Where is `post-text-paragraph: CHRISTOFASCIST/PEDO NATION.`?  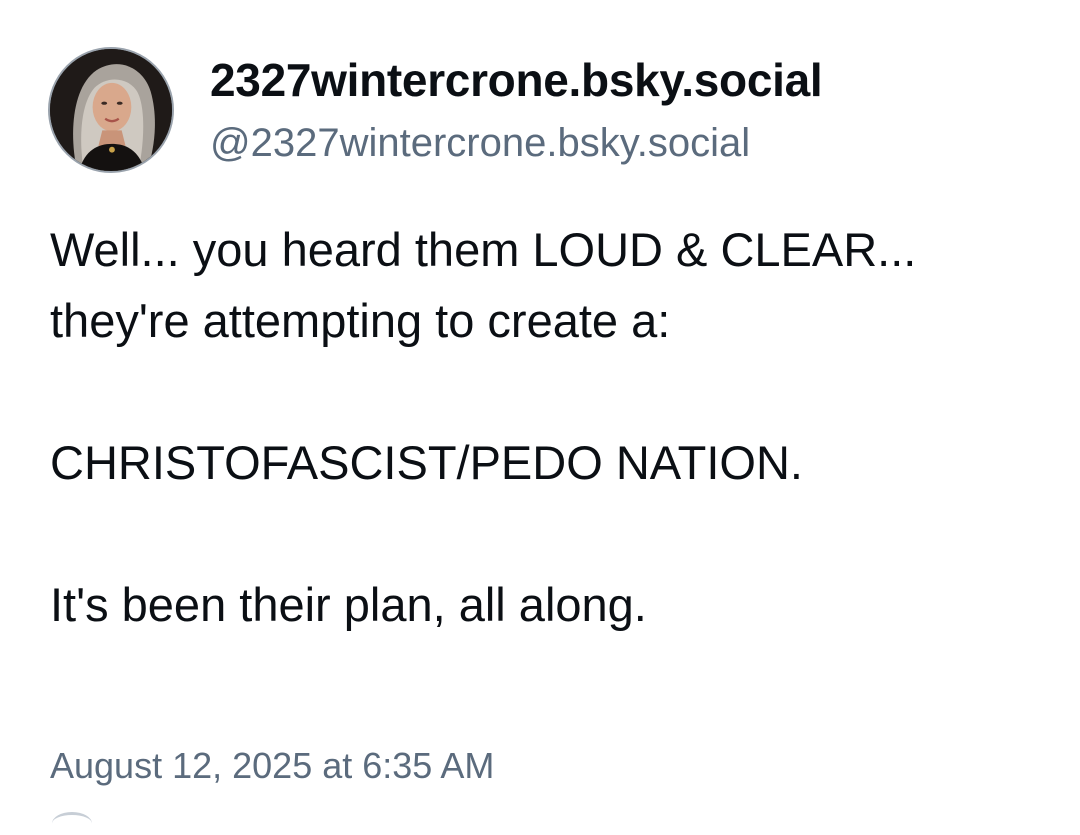
post-text-paragraph: CHRISTOFASCIST/PEDO NATION. is located at coordinates (426, 462).